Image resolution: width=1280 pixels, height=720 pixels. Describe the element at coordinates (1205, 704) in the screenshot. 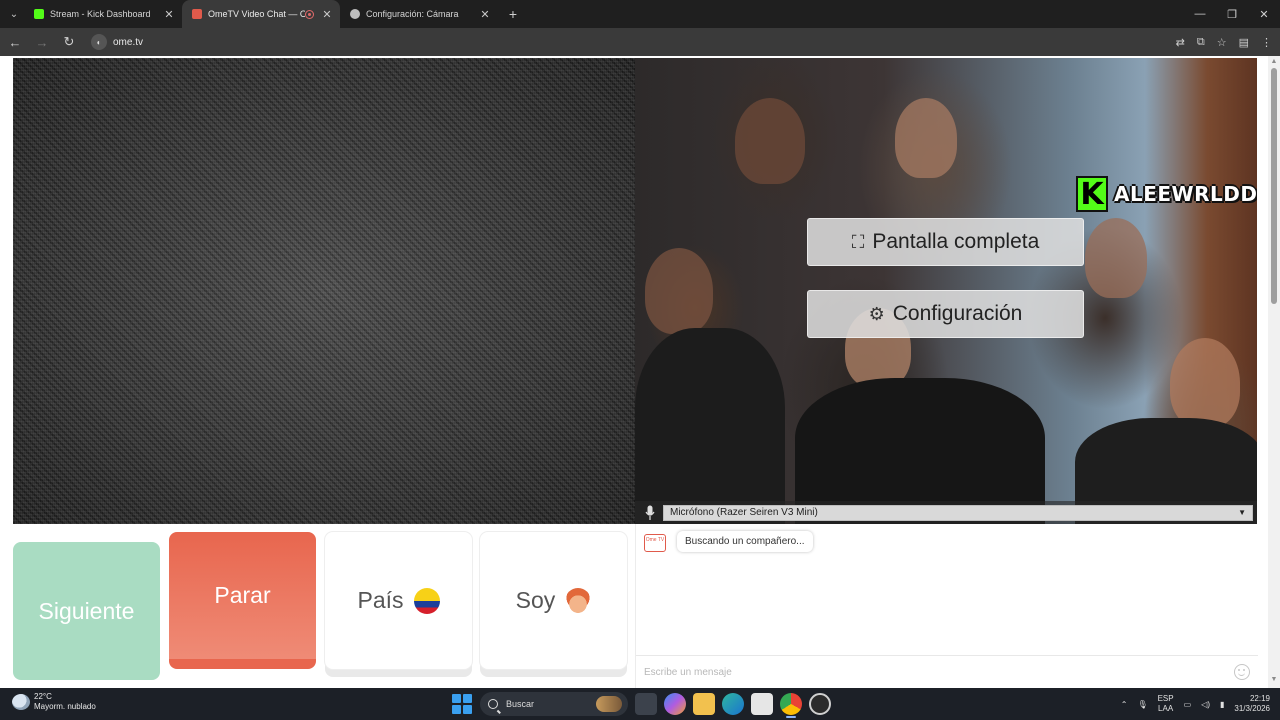

I see `volume-icon: ◁)` at that location.